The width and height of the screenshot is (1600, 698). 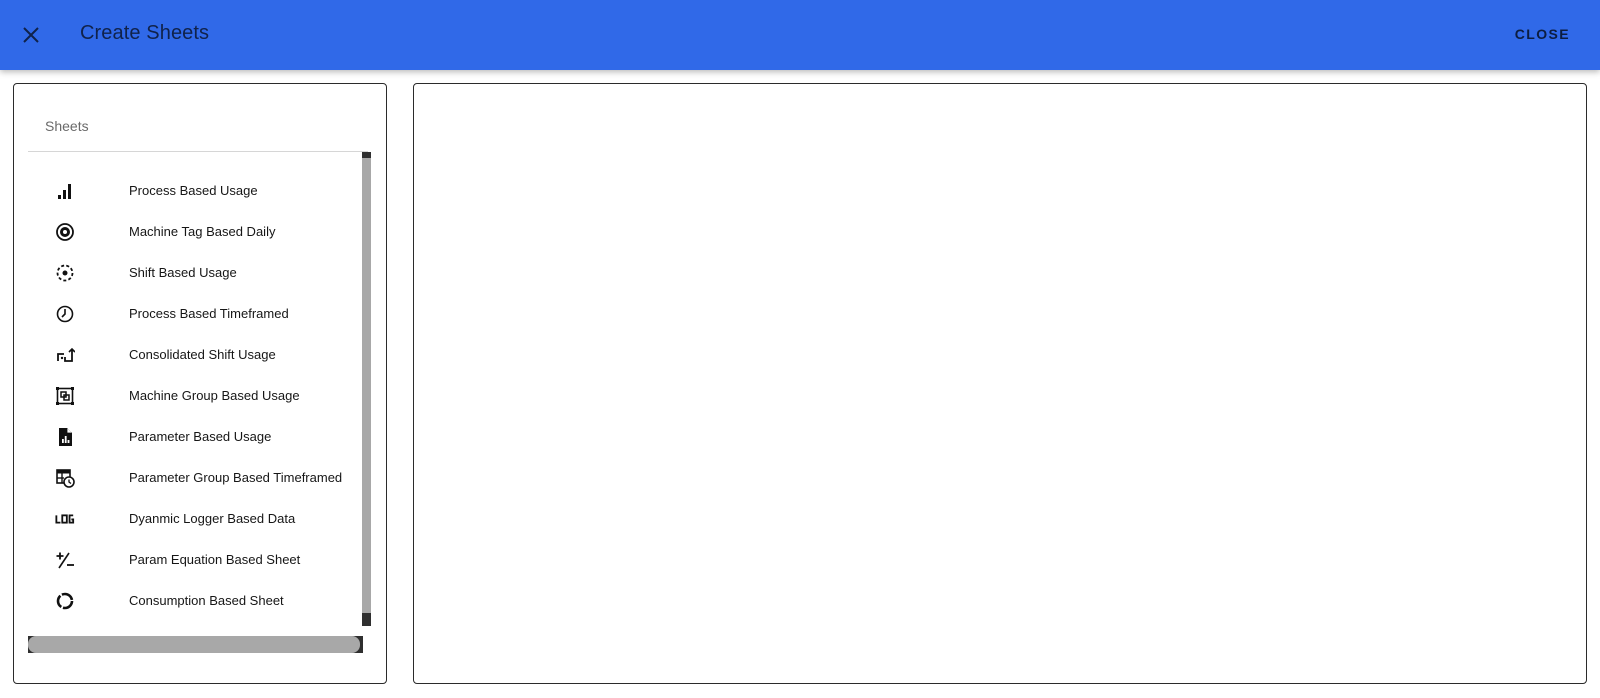 What do you see at coordinates (202, 231) in the screenshot?
I see `list-item-label: Machine Tag Based Daily` at bounding box center [202, 231].